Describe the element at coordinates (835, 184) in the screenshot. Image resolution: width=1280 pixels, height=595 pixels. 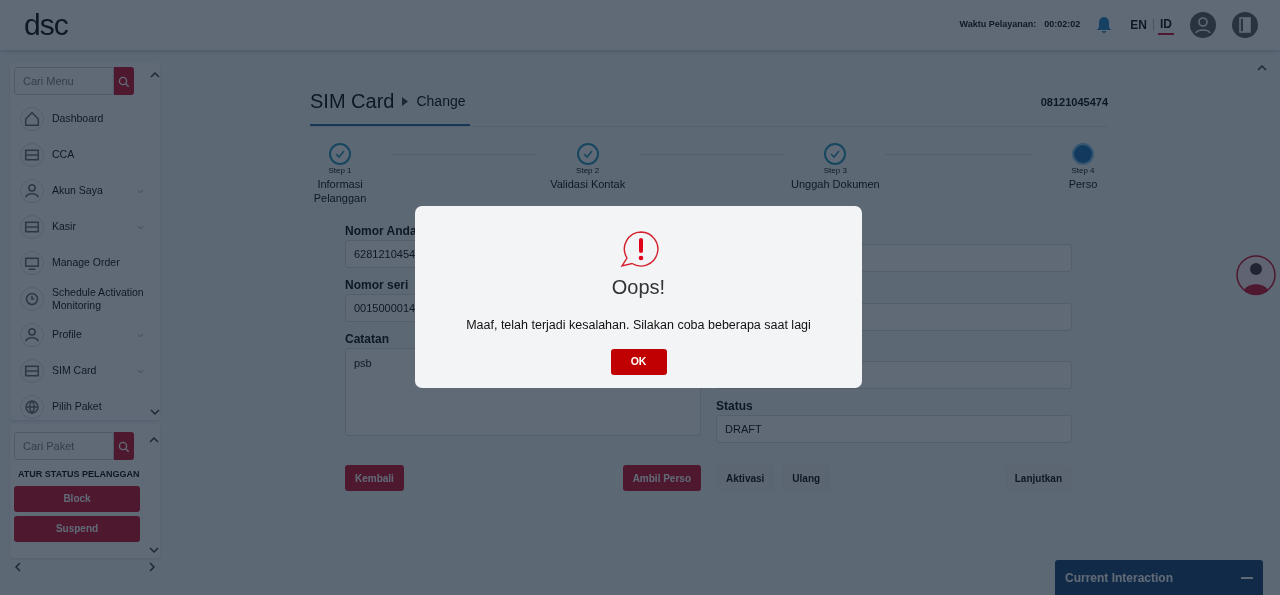
I see `step-label: Unggah Dokumen` at that location.